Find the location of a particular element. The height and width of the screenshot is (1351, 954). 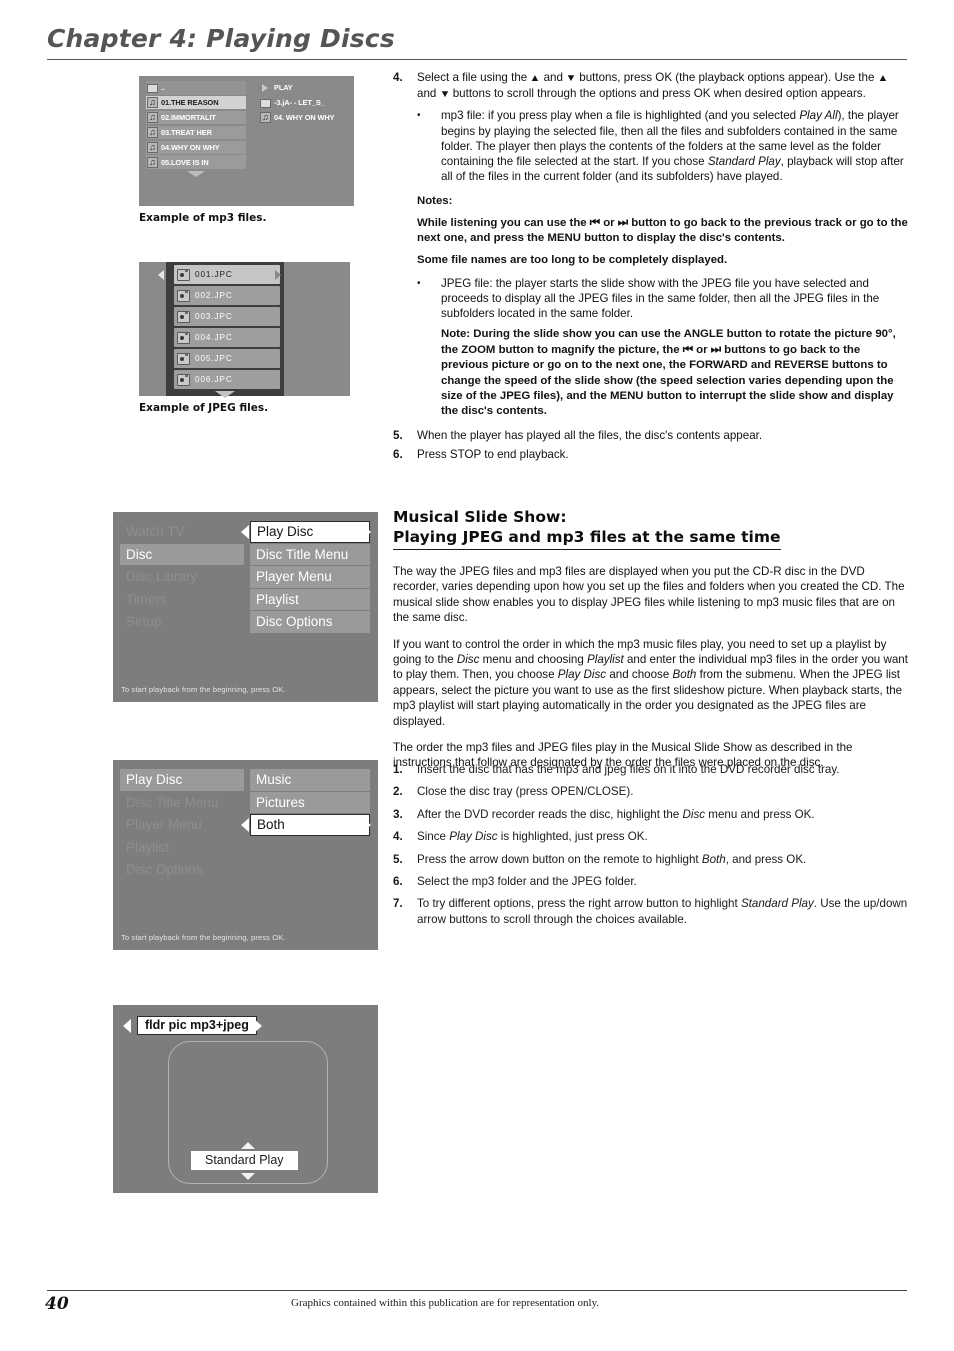

list-item: 02.IMMORTALIT is located at coordinates (196, 117).